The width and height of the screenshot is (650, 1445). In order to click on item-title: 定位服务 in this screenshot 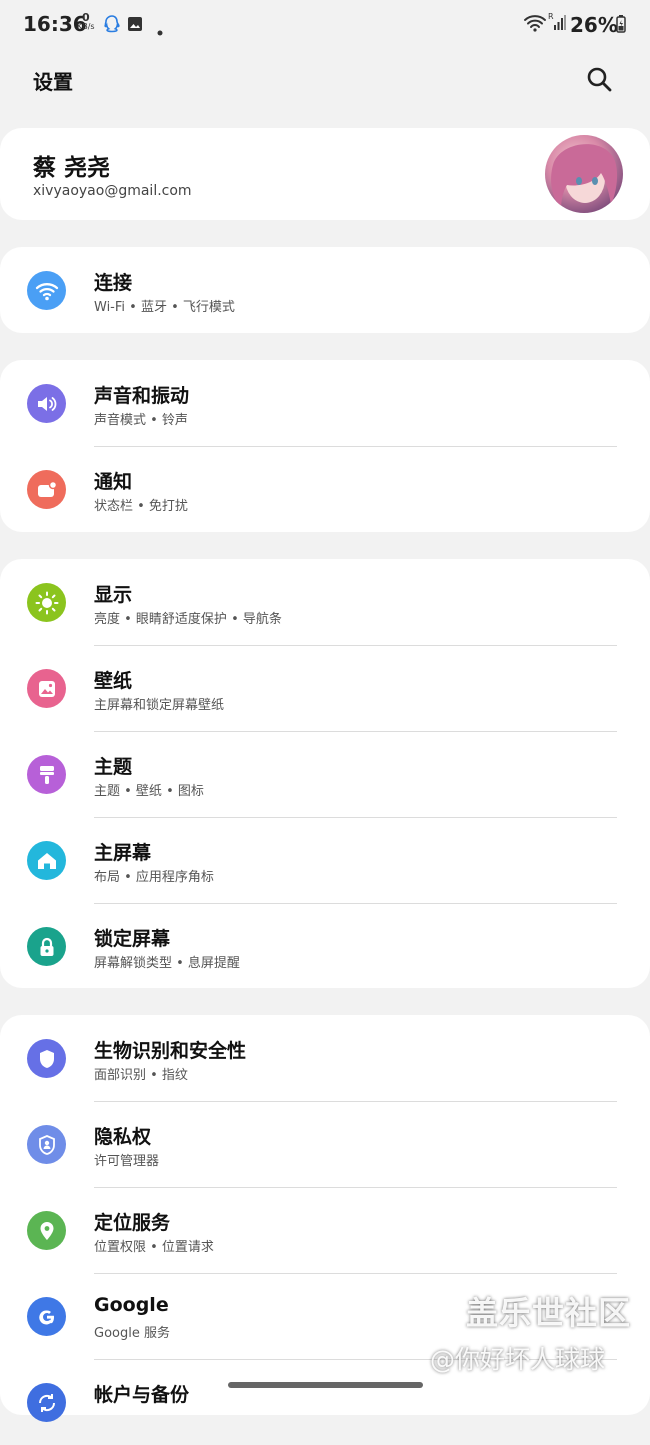, I will do `click(132, 1223)`.